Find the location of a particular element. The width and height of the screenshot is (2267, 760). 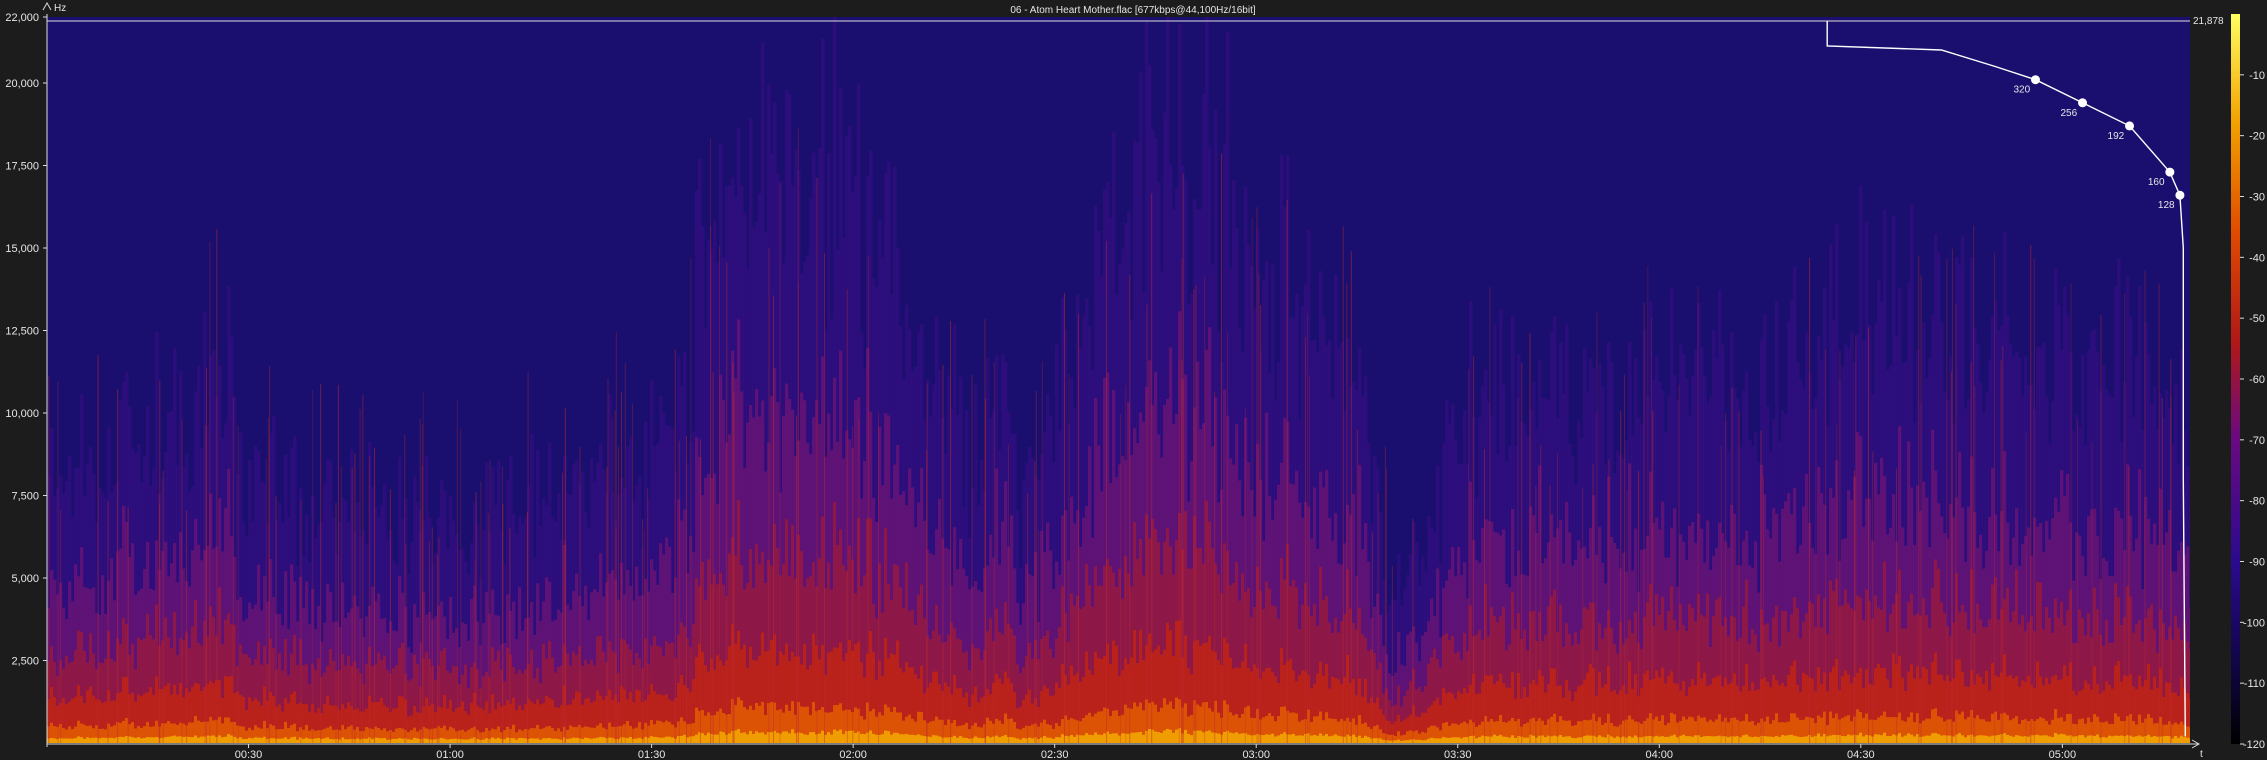

bitrate-marker-label: 192 is located at coordinates (2116, 136).